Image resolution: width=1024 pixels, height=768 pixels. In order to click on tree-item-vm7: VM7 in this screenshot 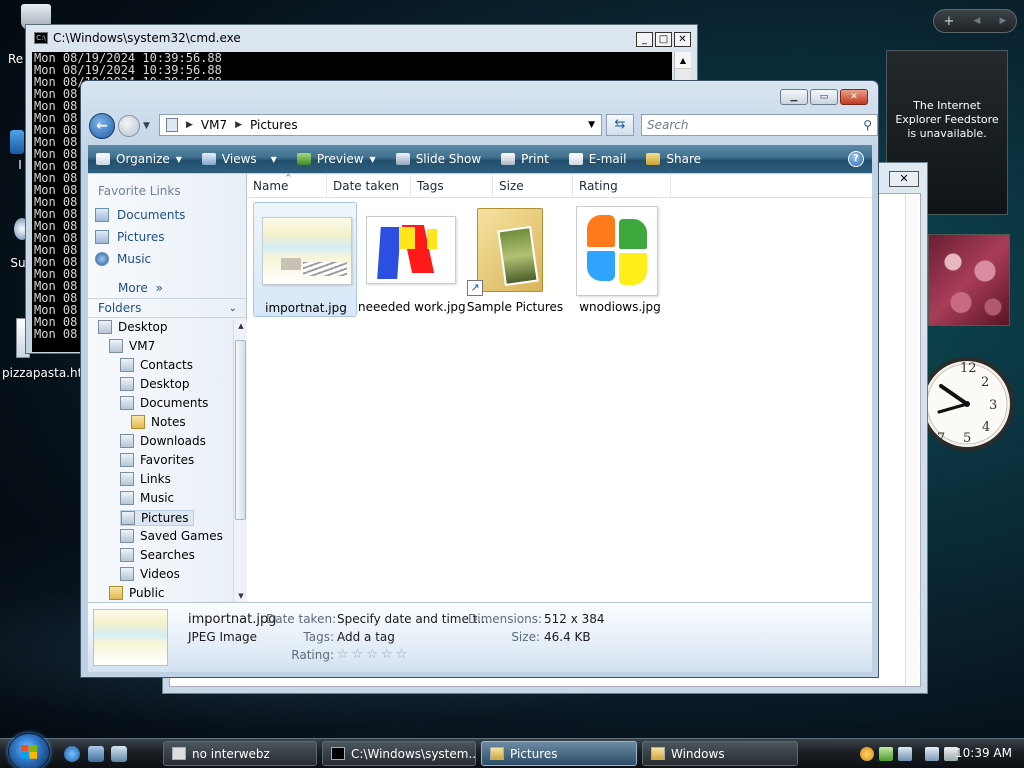, I will do `click(132, 346)`.